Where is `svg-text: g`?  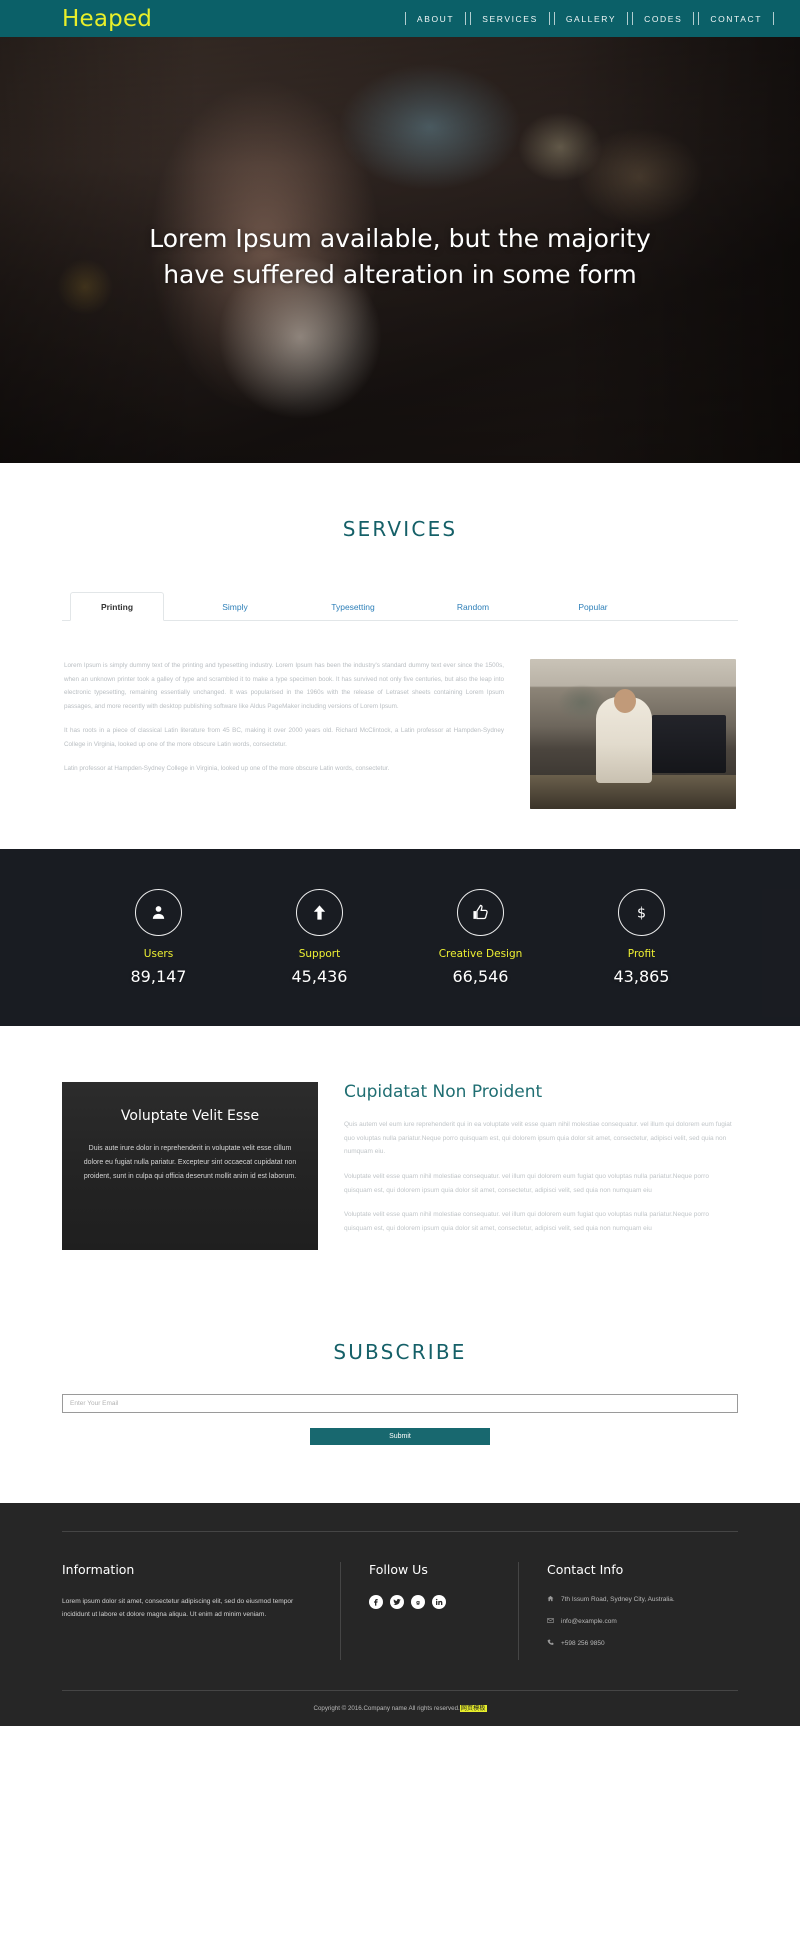 svg-text: g is located at coordinates (418, 1603).